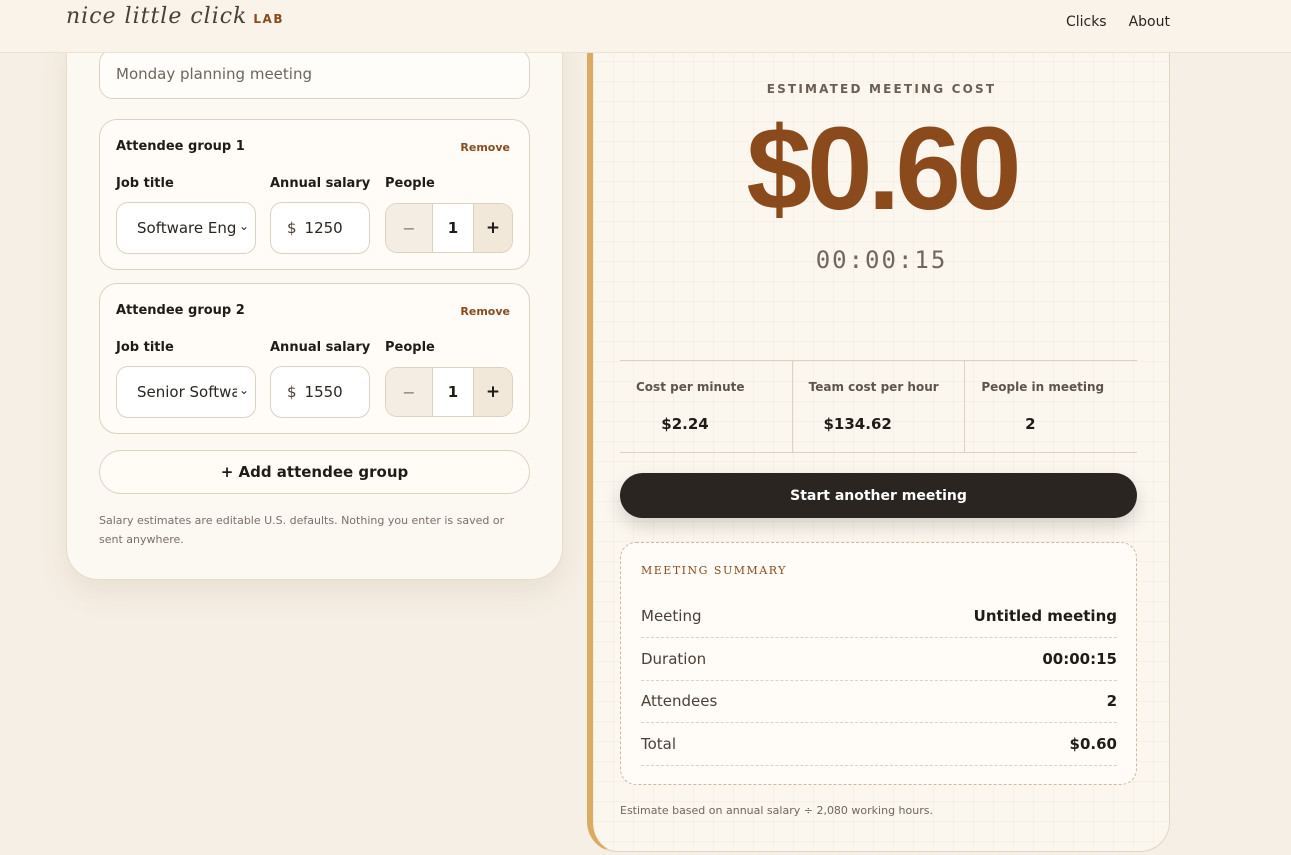 Image resolution: width=1291 pixels, height=855 pixels. What do you see at coordinates (180, 310) in the screenshot?
I see `attendee-group-title: Attendee group 2` at bounding box center [180, 310].